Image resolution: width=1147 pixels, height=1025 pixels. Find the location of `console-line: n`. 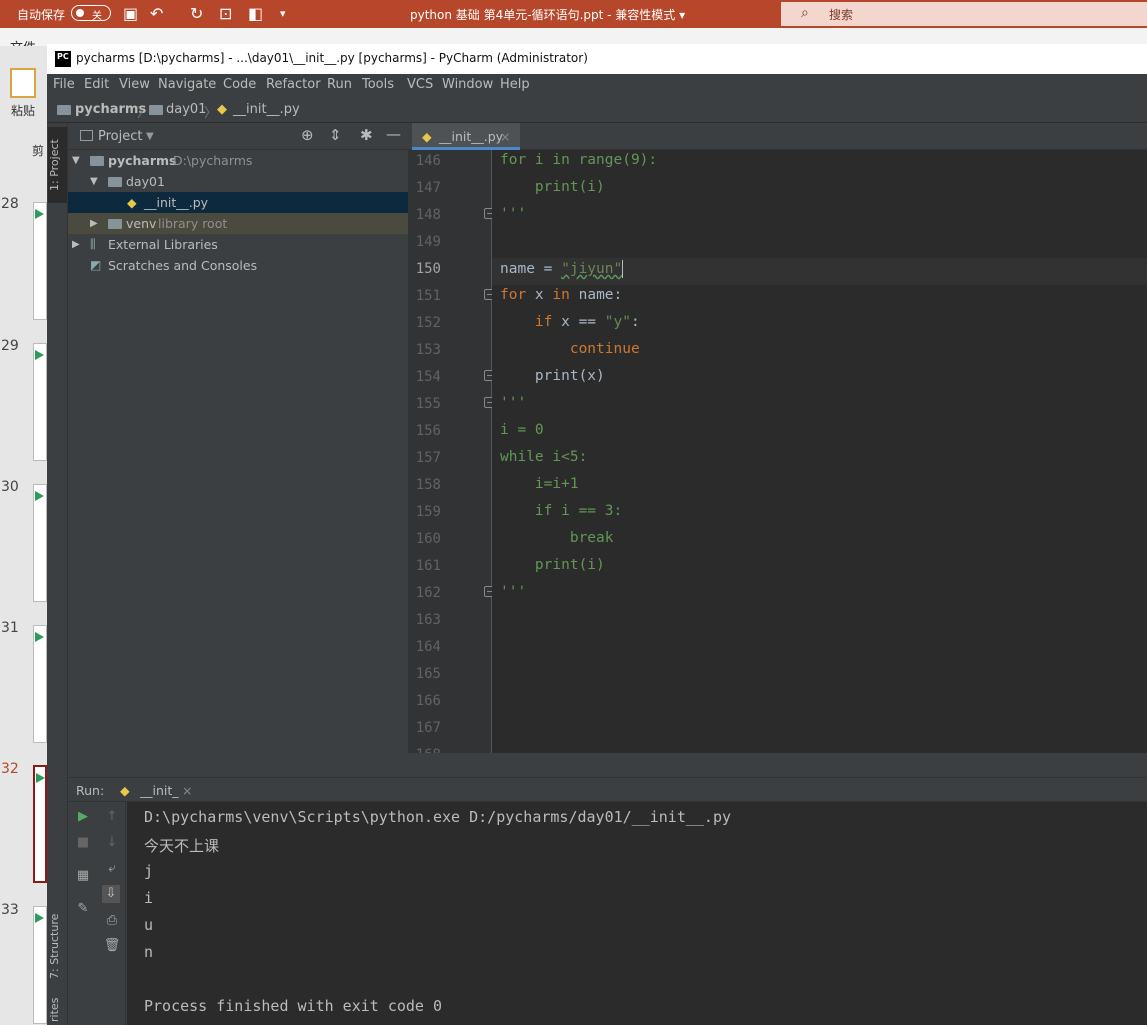

console-line: n is located at coordinates (149, 952).